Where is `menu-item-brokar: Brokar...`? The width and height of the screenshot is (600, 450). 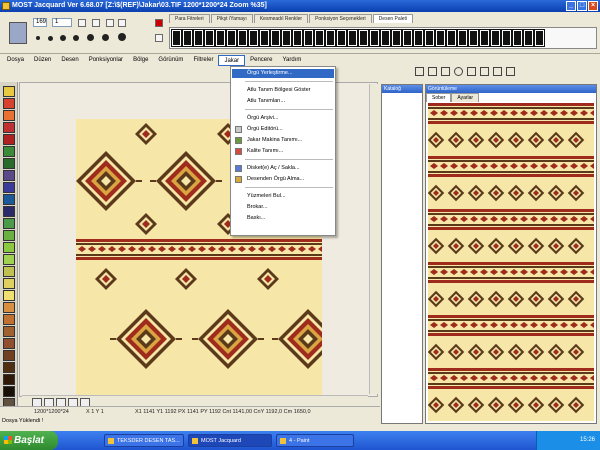
menu-item-brokar: Brokar... is located at coordinates (257, 207).